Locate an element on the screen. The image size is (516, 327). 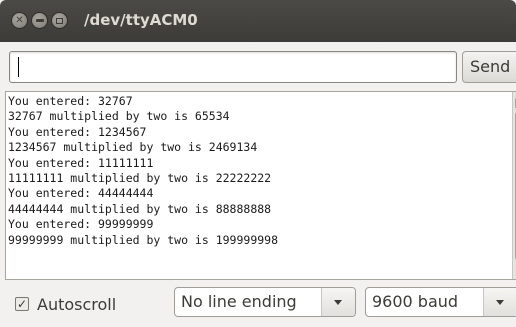
minimize-icon is located at coordinates (39, 20).